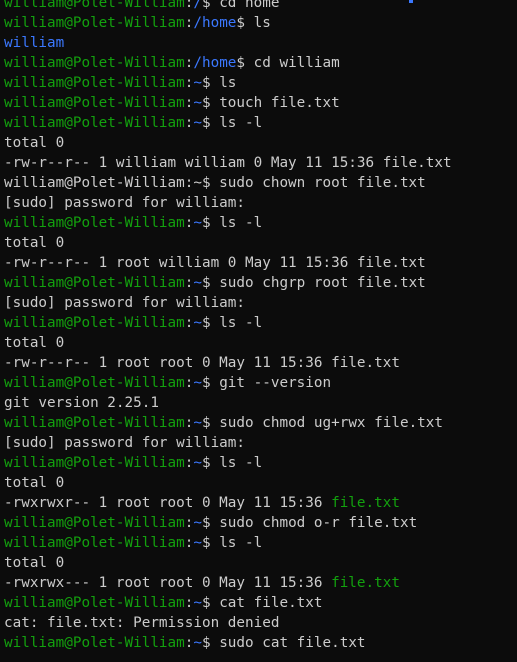 The image size is (517, 662). Describe the element at coordinates (296, 63) in the screenshot. I see `command-text: cd william` at that location.